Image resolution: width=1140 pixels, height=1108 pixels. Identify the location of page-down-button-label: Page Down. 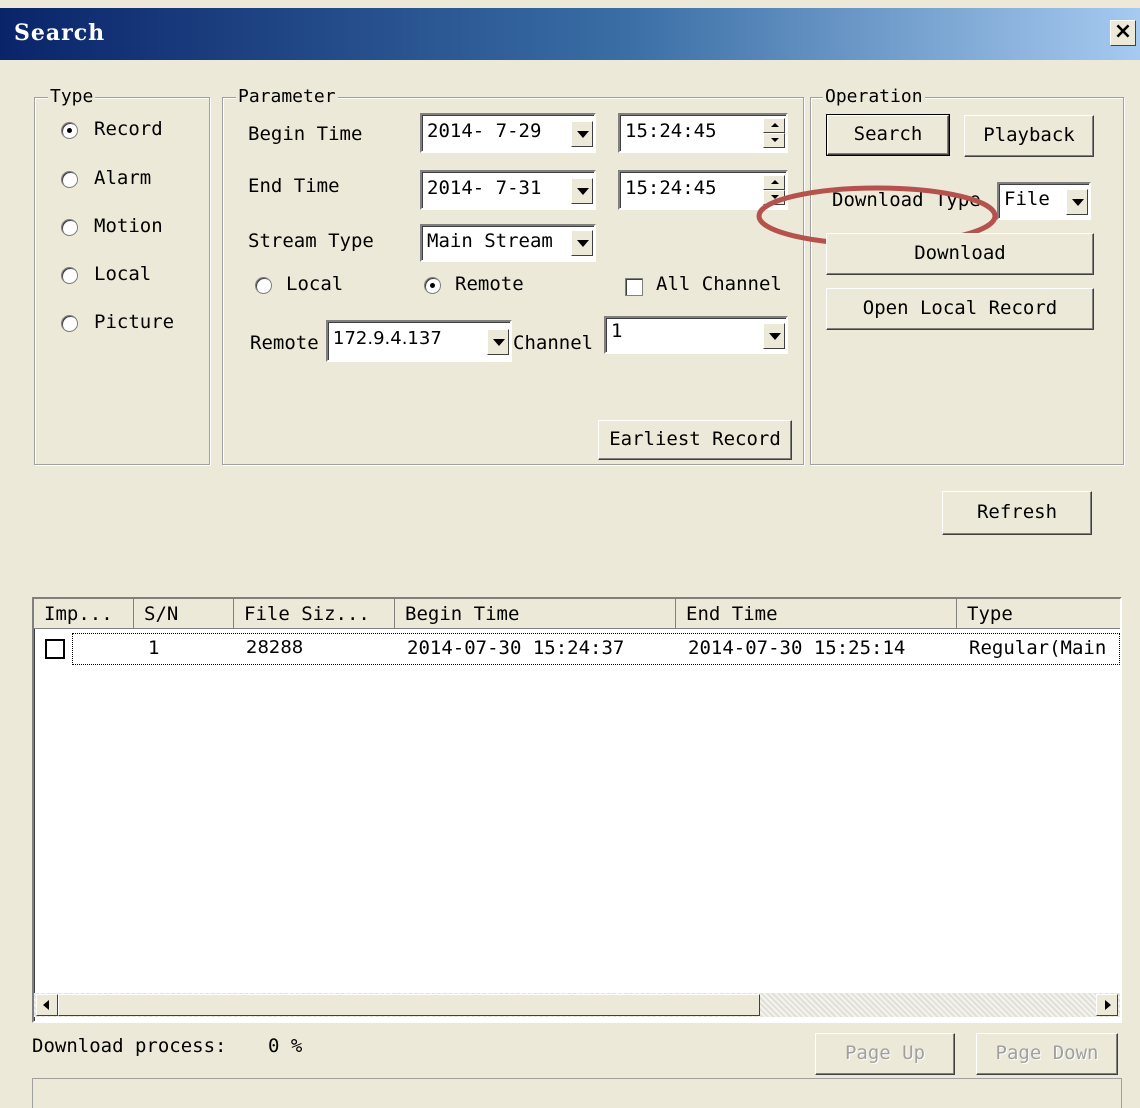
(1047, 1053).